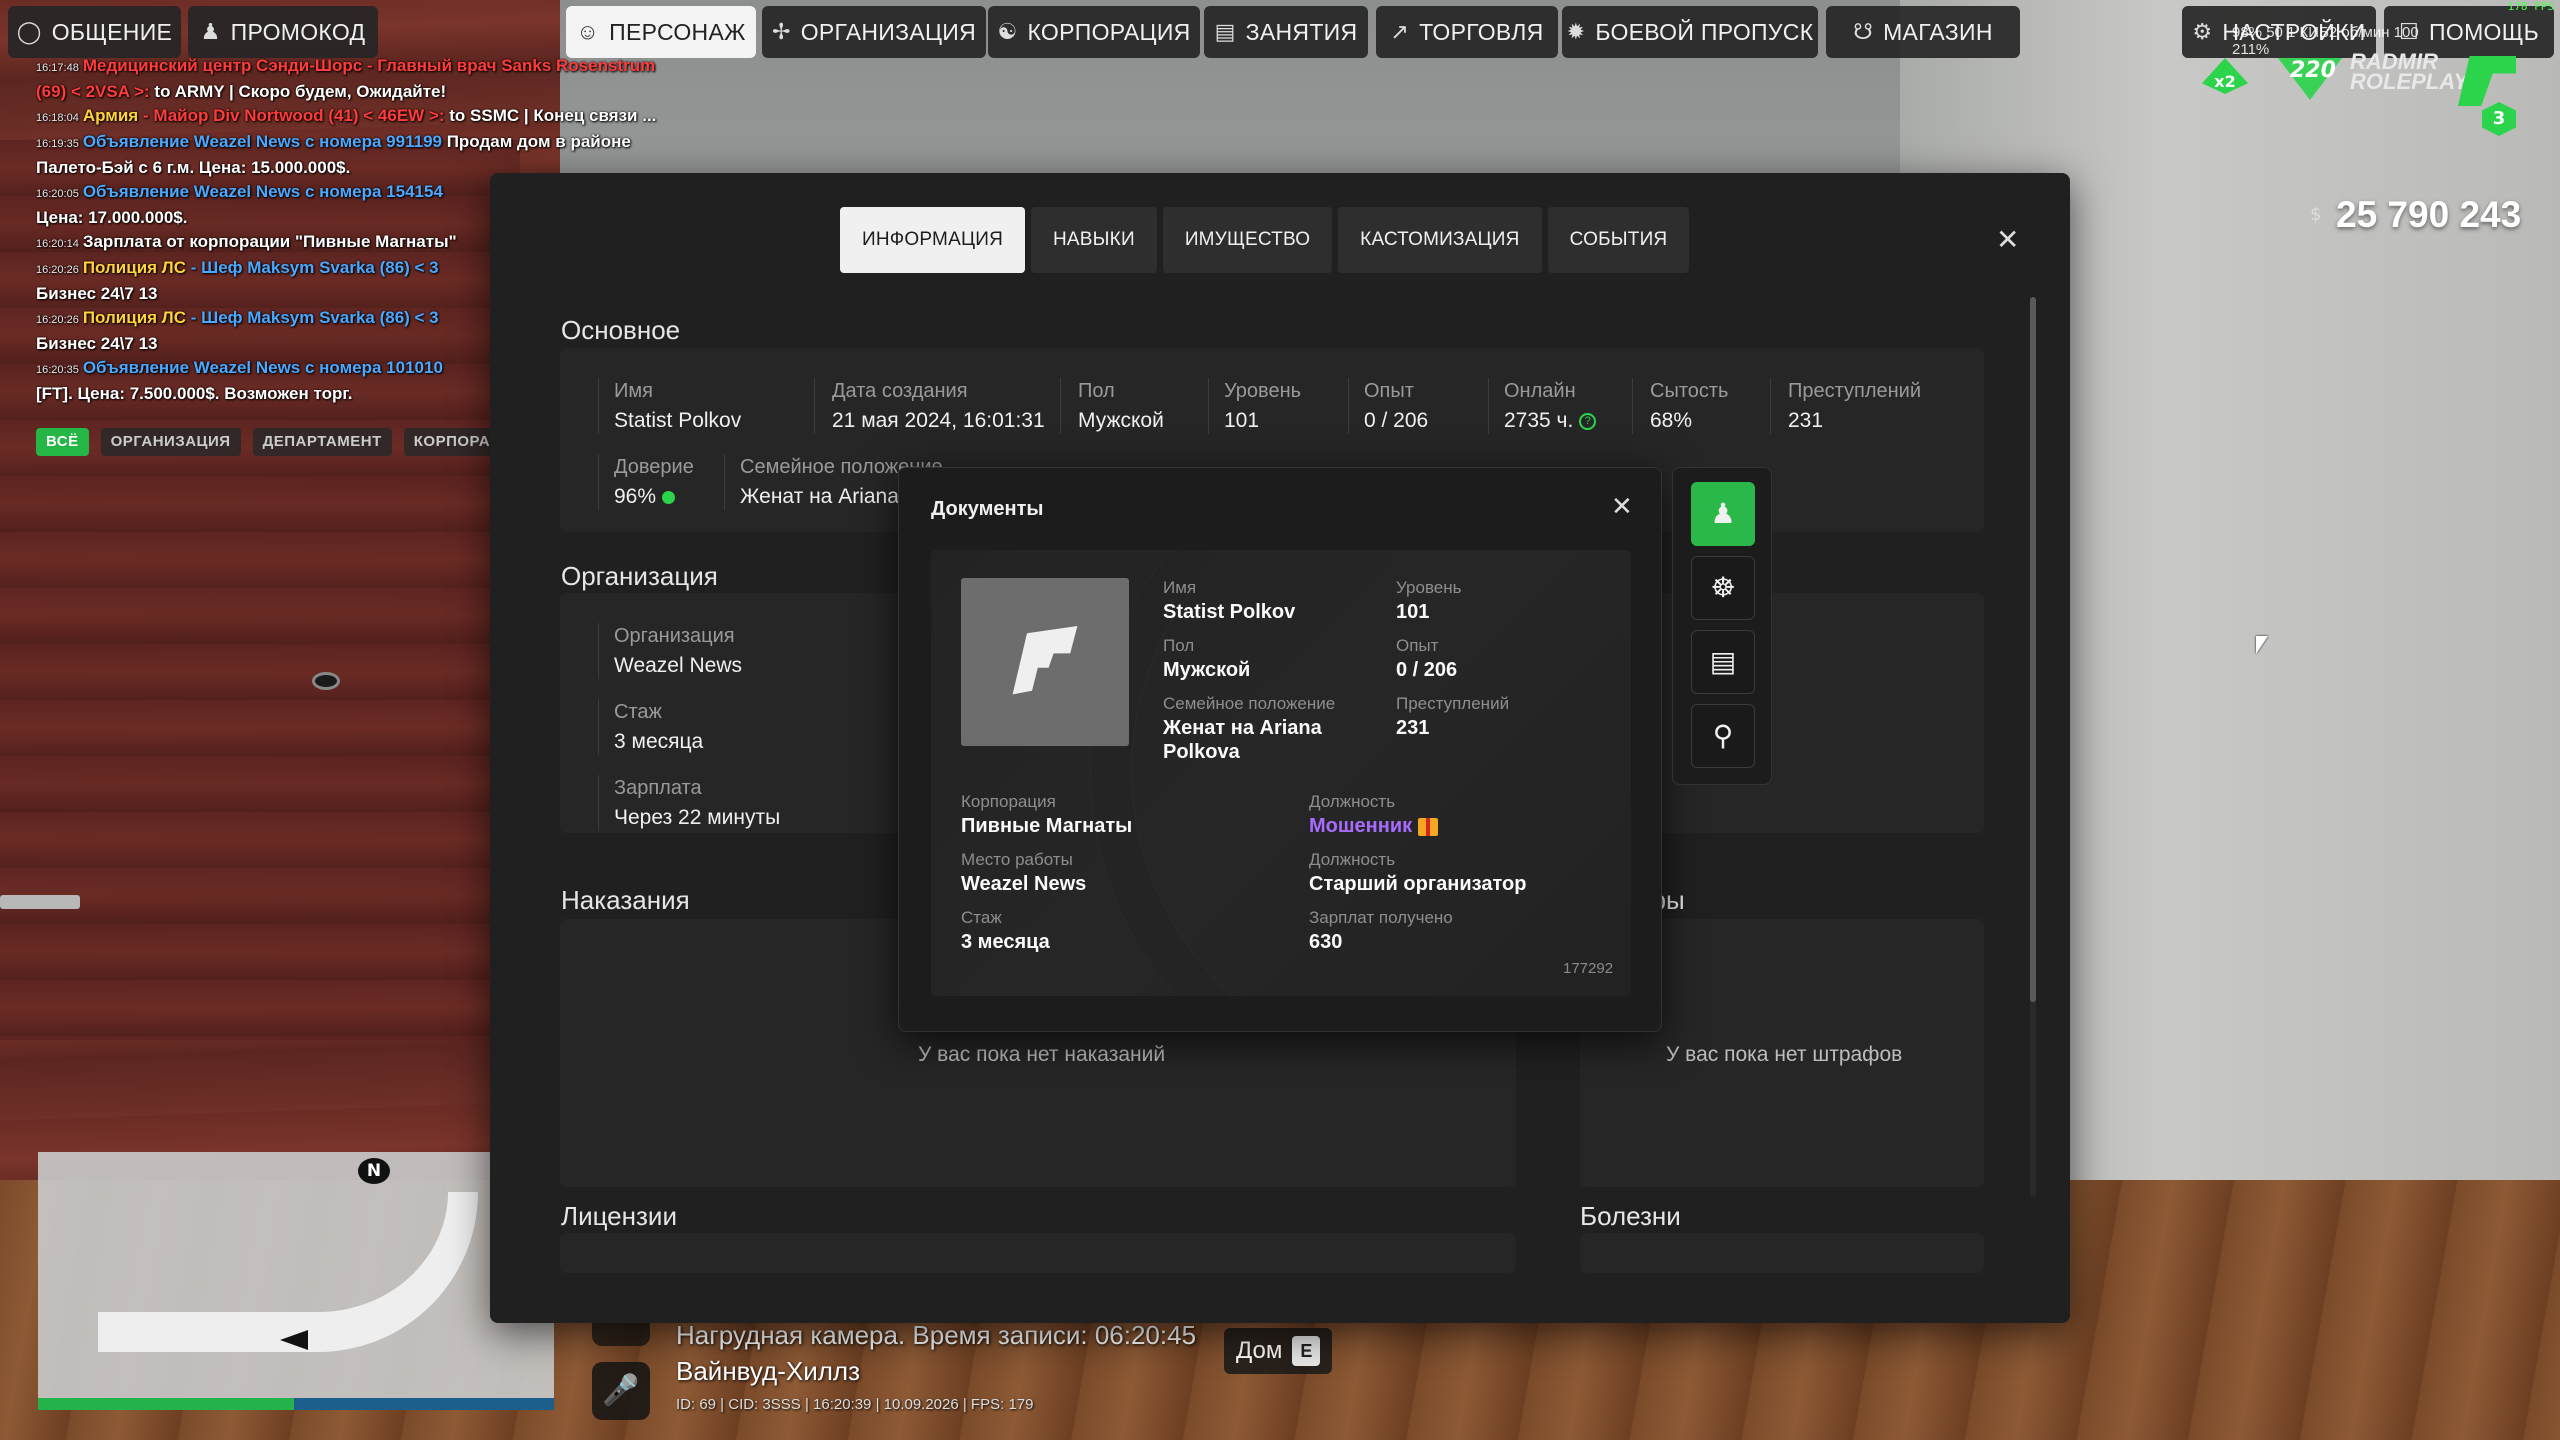  What do you see at coordinates (659, 741) in the screenshot?
I see `field-value: 3 месяца` at bounding box center [659, 741].